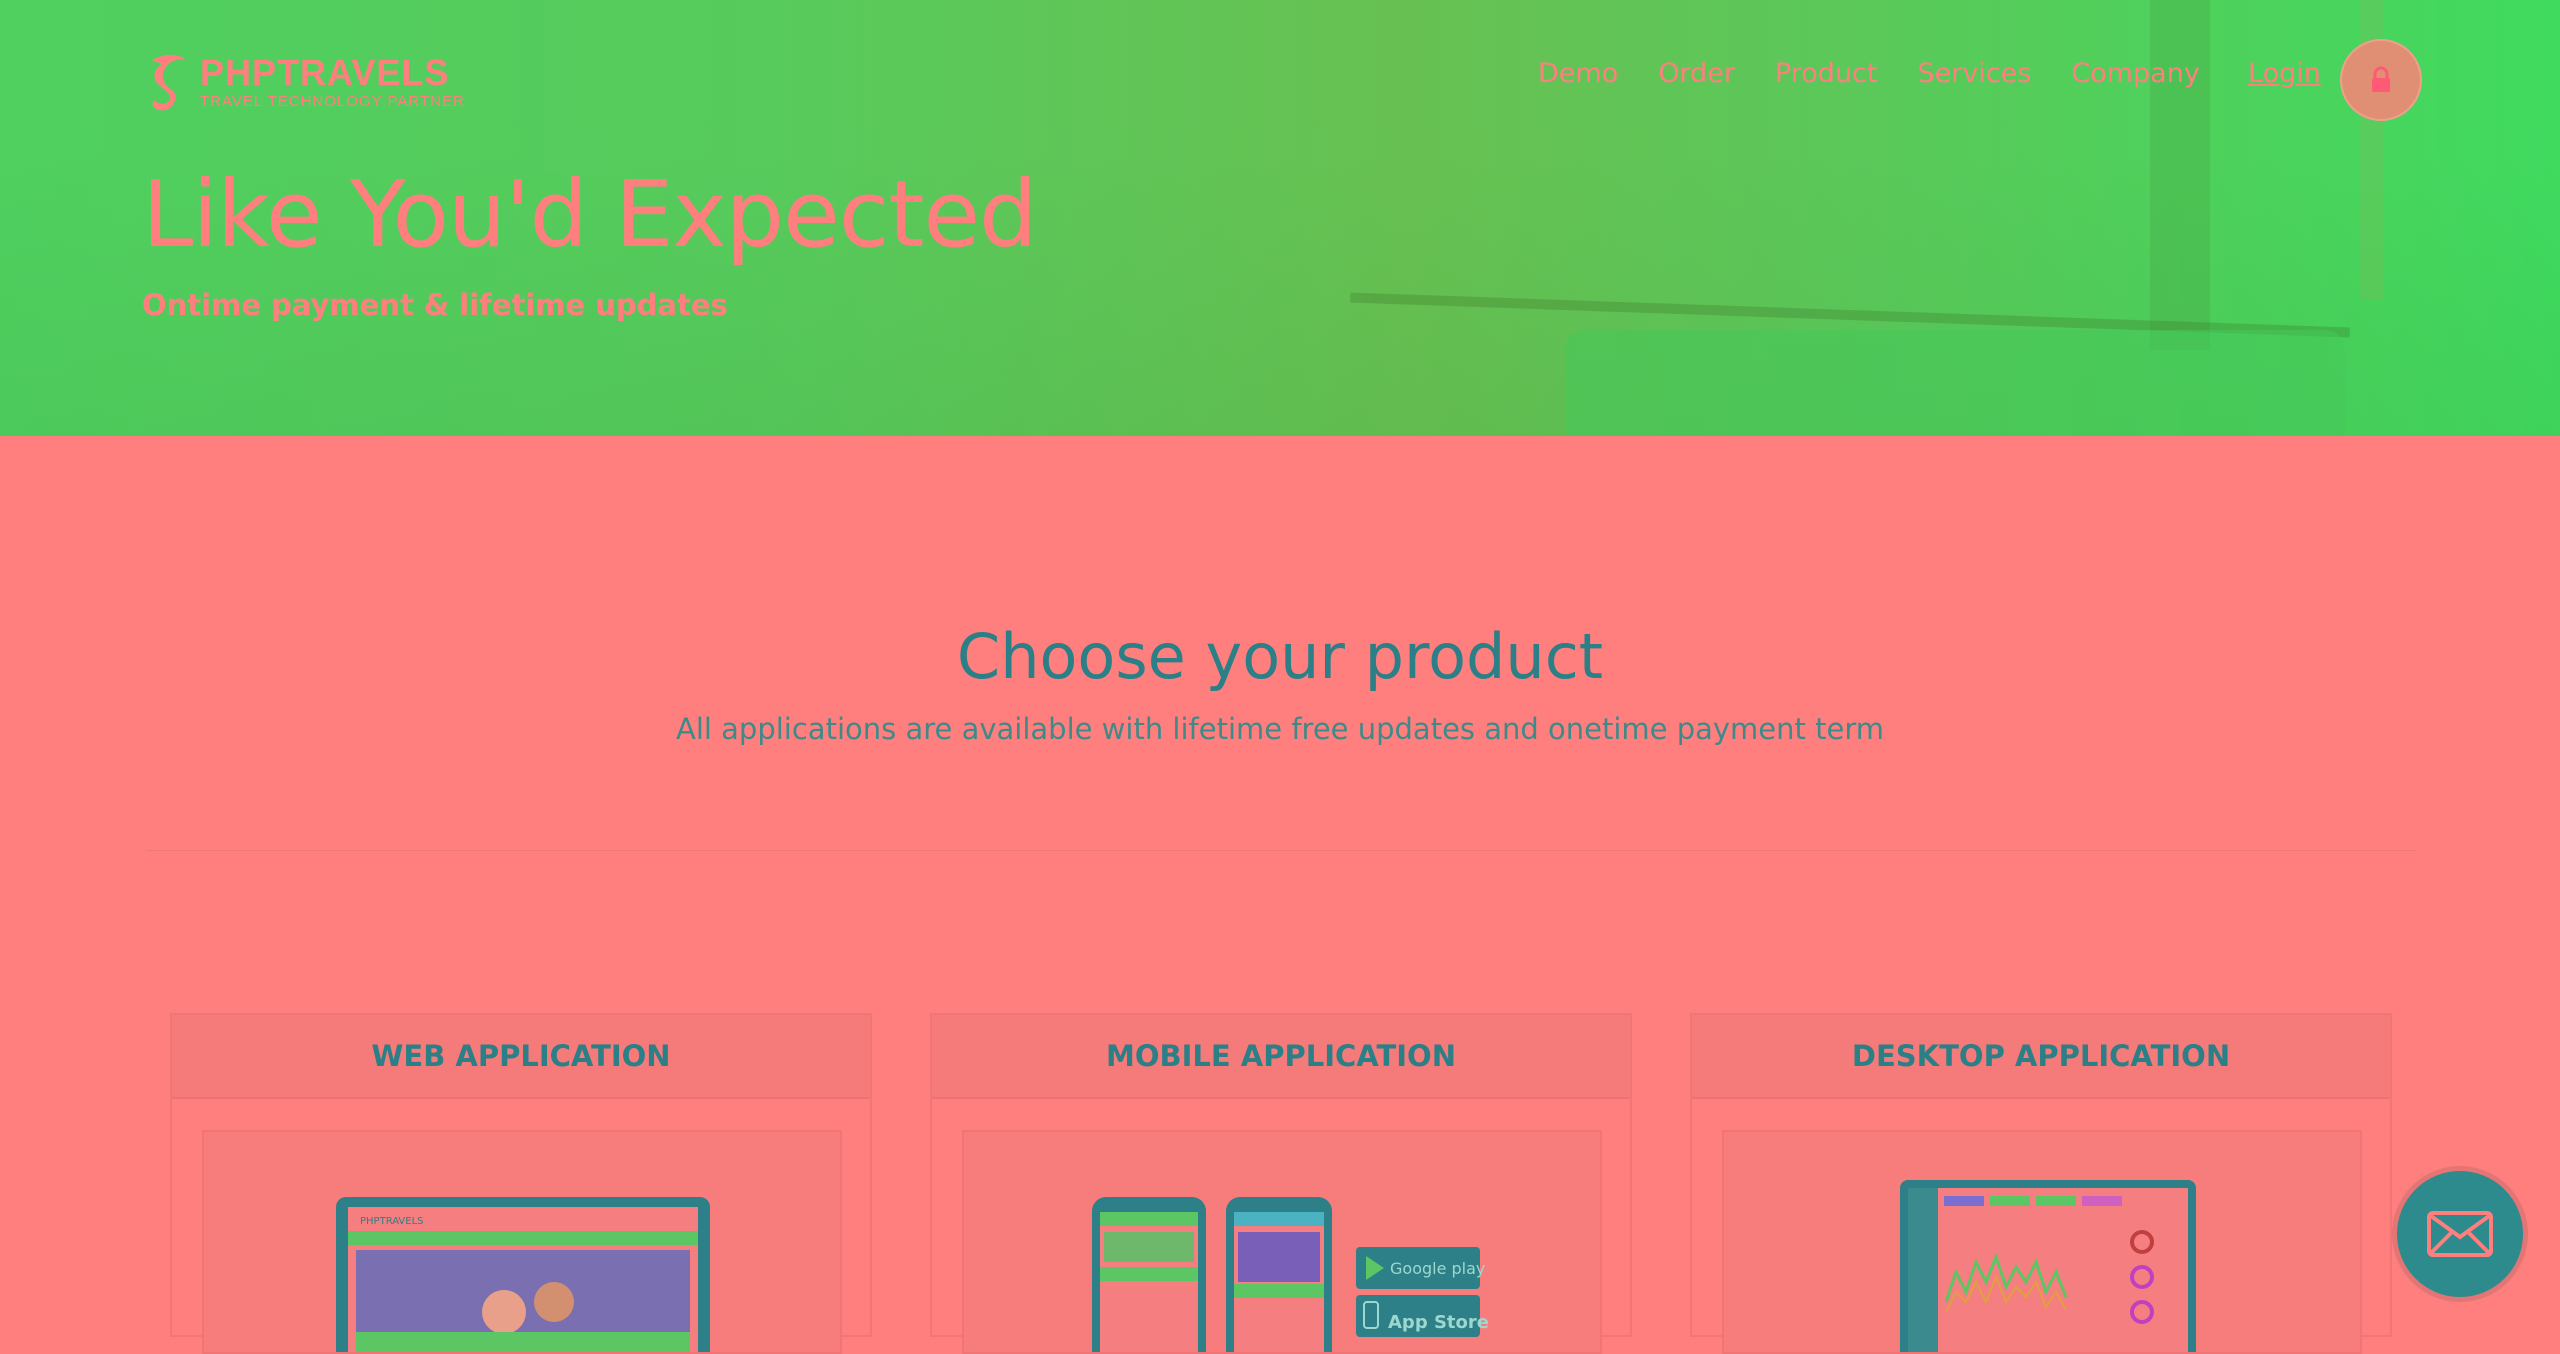  I want to click on brand-tagline: TRAVEL TECHNOLOGY PARTNER, so click(332, 101).